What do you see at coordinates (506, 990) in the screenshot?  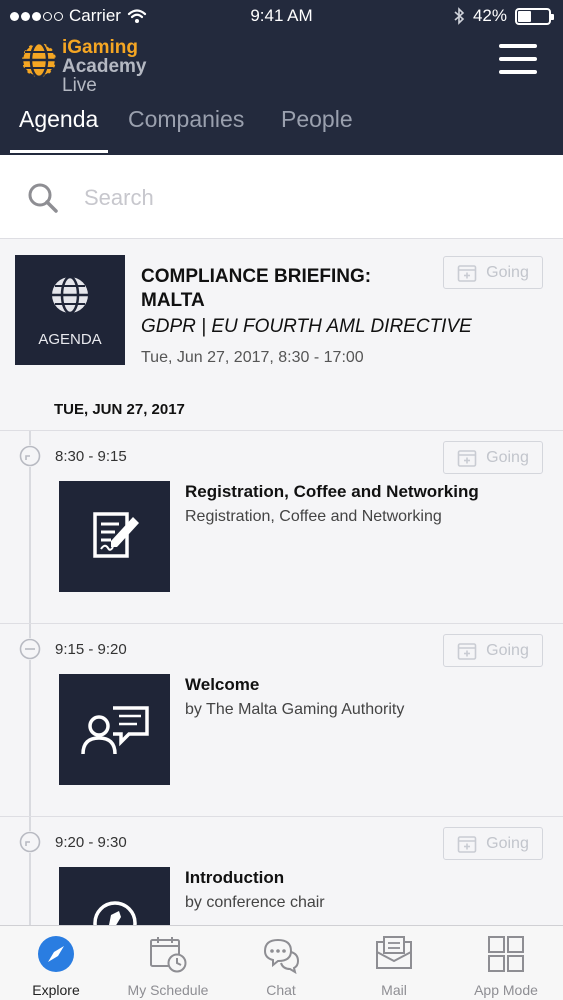 I see `tabbar-label: App Mode` at bounding box center [506, 990].